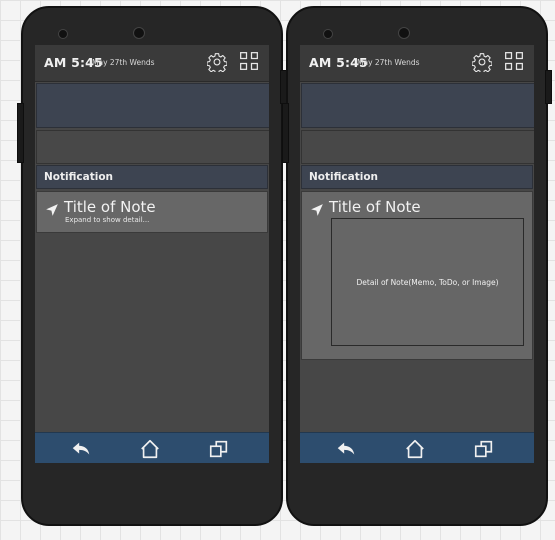  I want to click on note-detail-box: Detail of Note(Memo, ToDo, or Image), so click(427, 282).